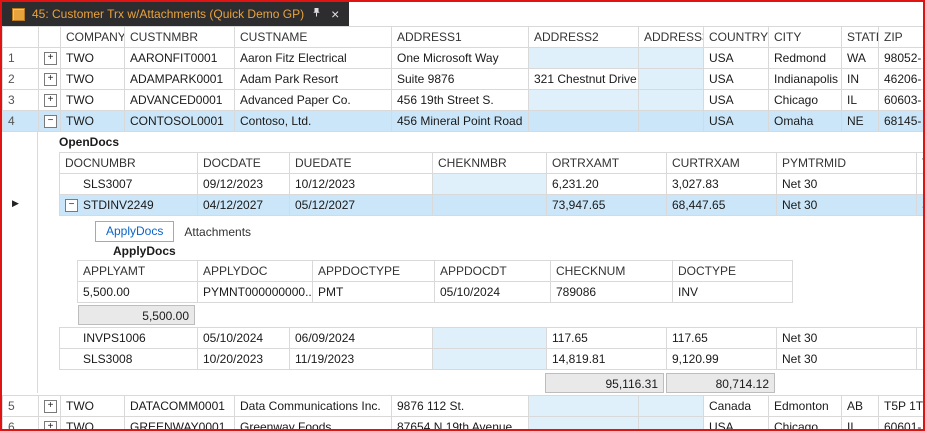  Describe the element at coordinates (805, 422) in the screenshot. I see `cell-city: Chicago` at that location.